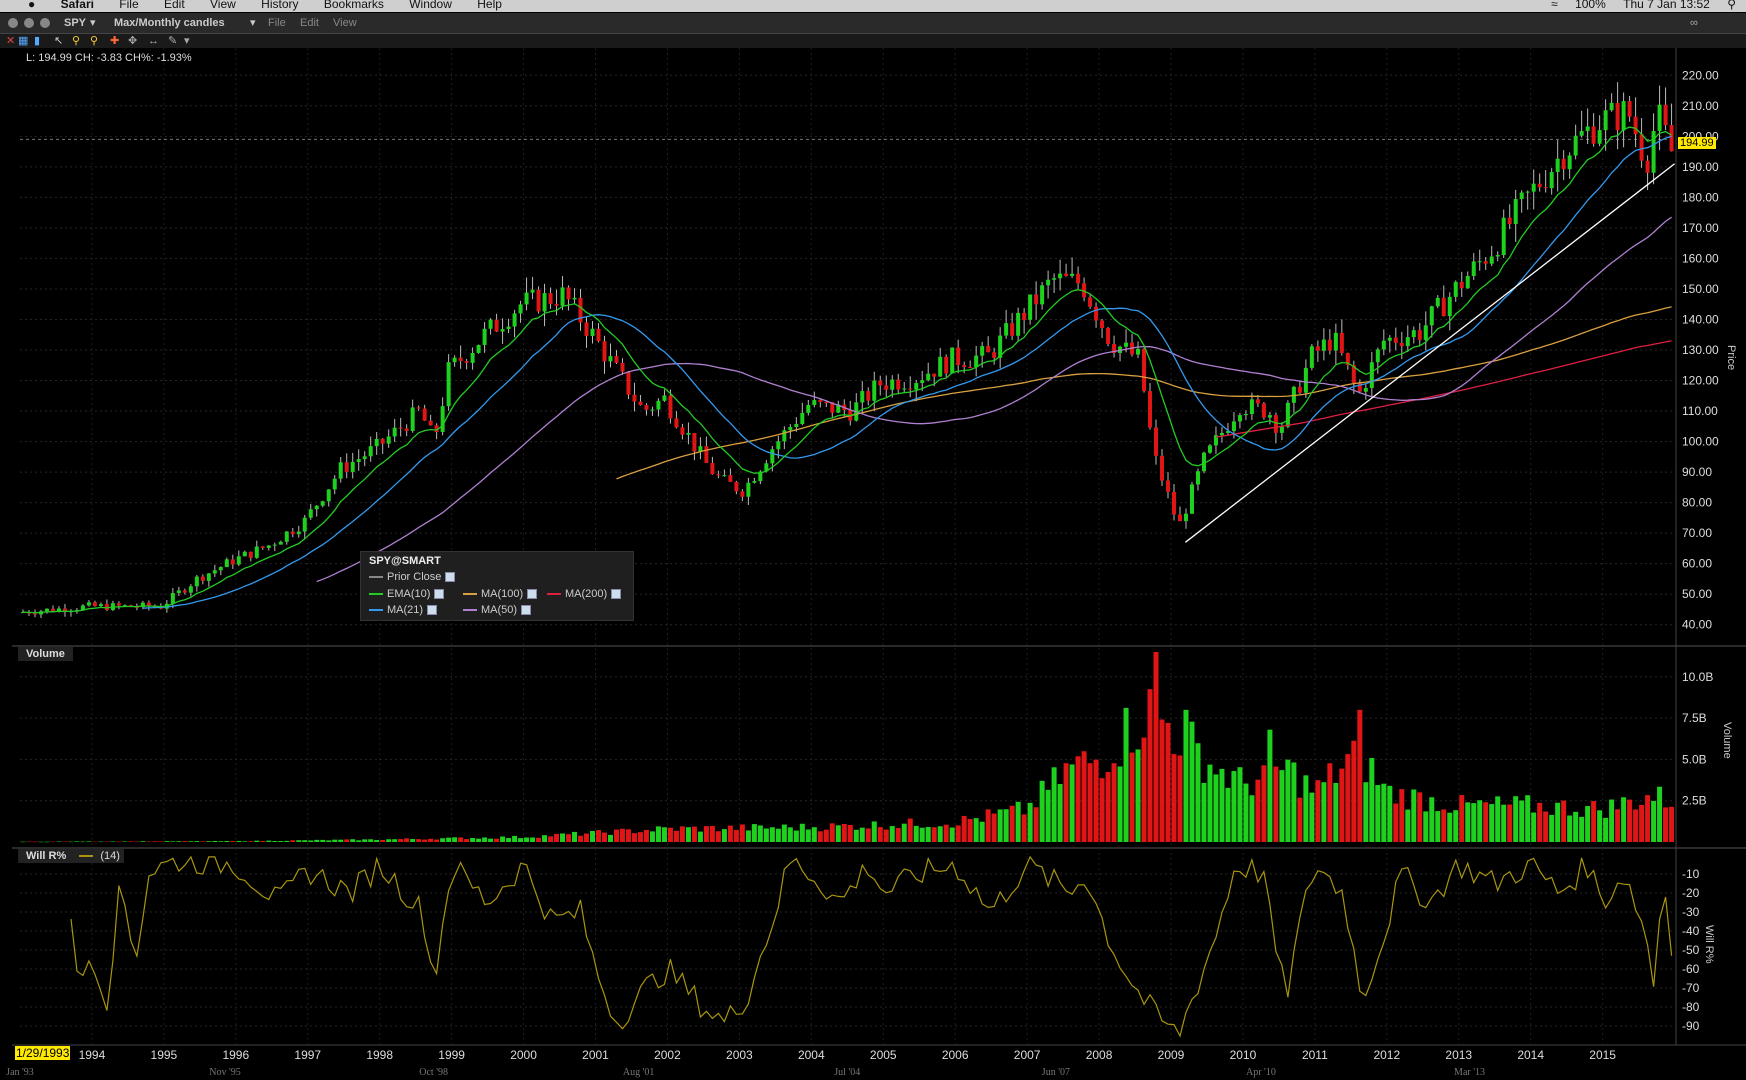 This screenshot has height=1080, width=1746. Describe the element at coordinates (277, 23) in the screenshot. I see `chart-menu-file: File` at that location.